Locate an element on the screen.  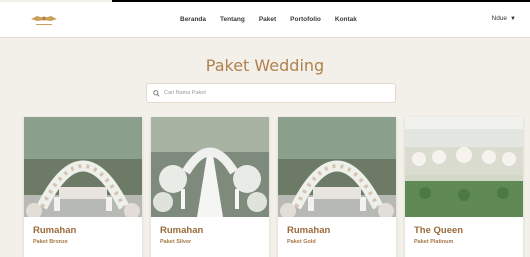
package-card: Rumahan Paket Gold is located at coordinates (337, 187).